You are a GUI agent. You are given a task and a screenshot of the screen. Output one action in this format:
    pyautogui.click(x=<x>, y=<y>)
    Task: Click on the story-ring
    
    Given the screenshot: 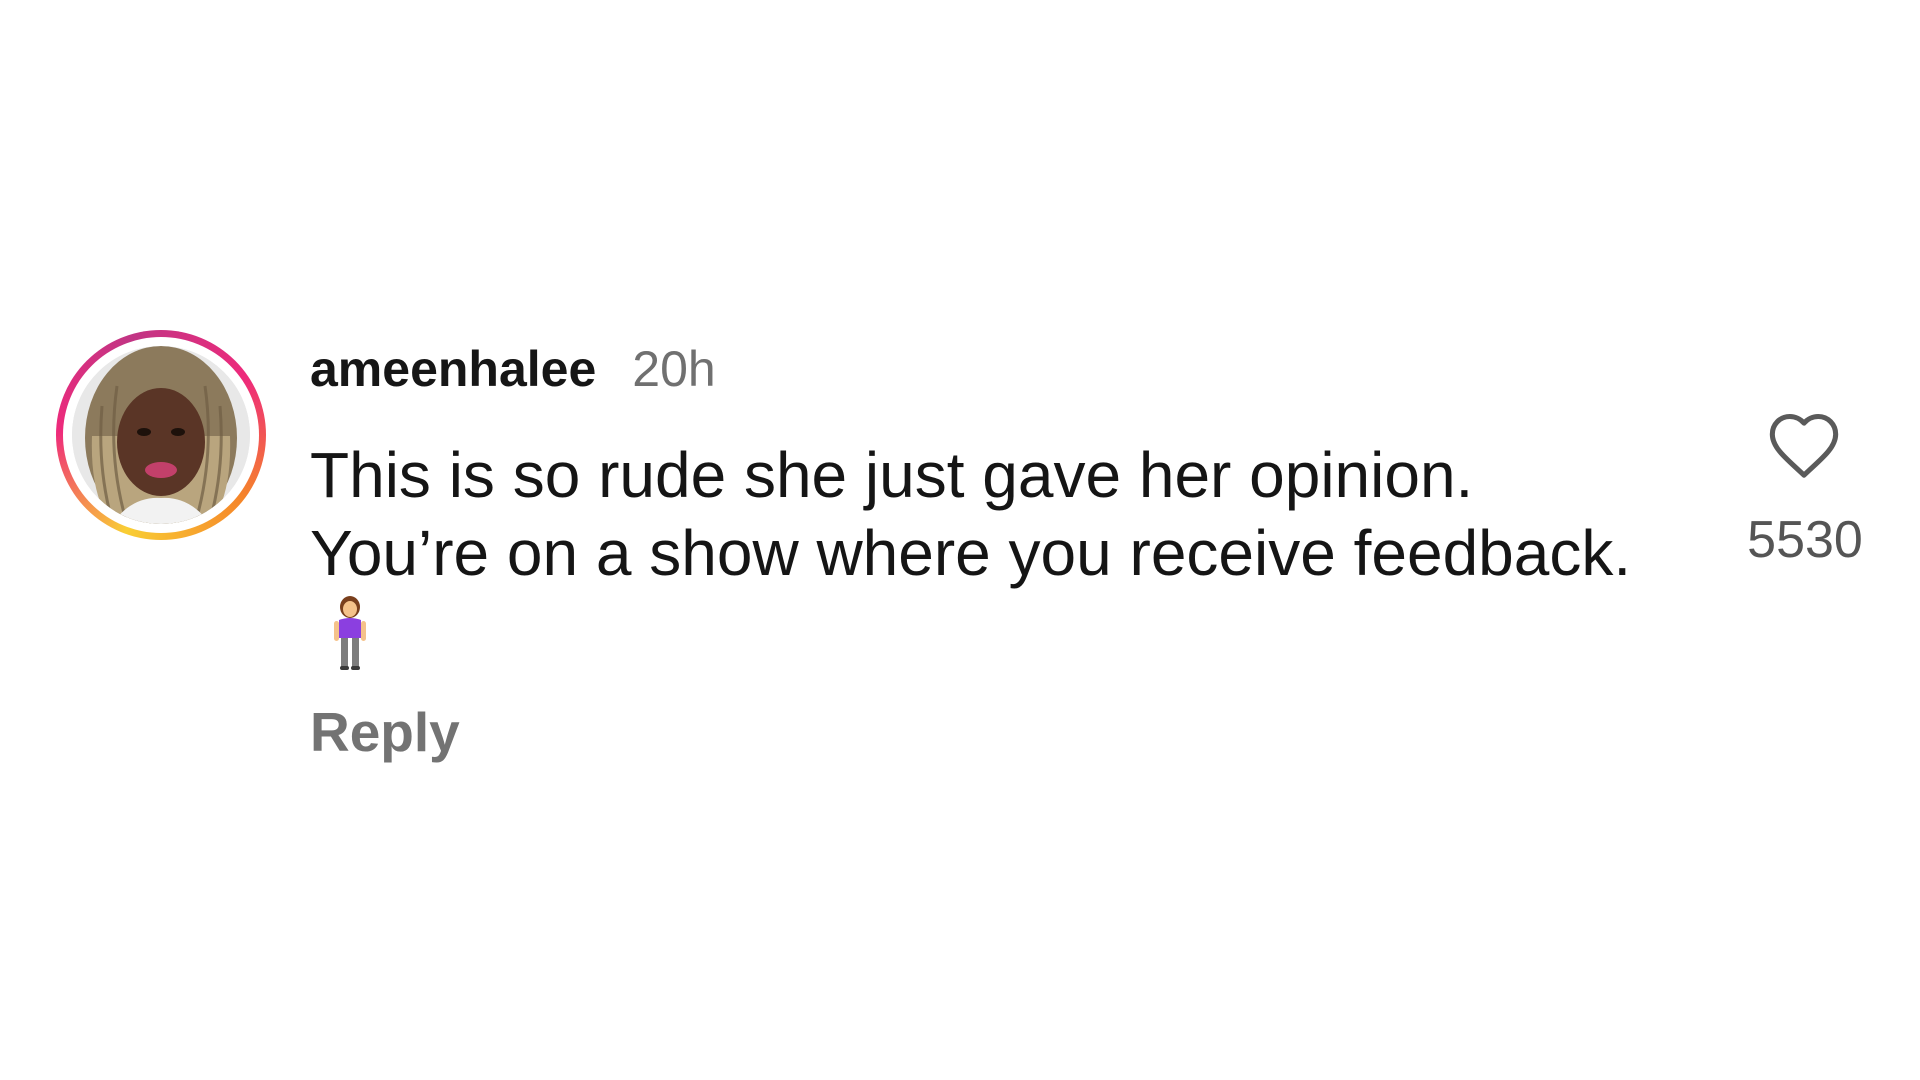 What is the action you would take?
    pyautogui.click(x=161, y=435)
    